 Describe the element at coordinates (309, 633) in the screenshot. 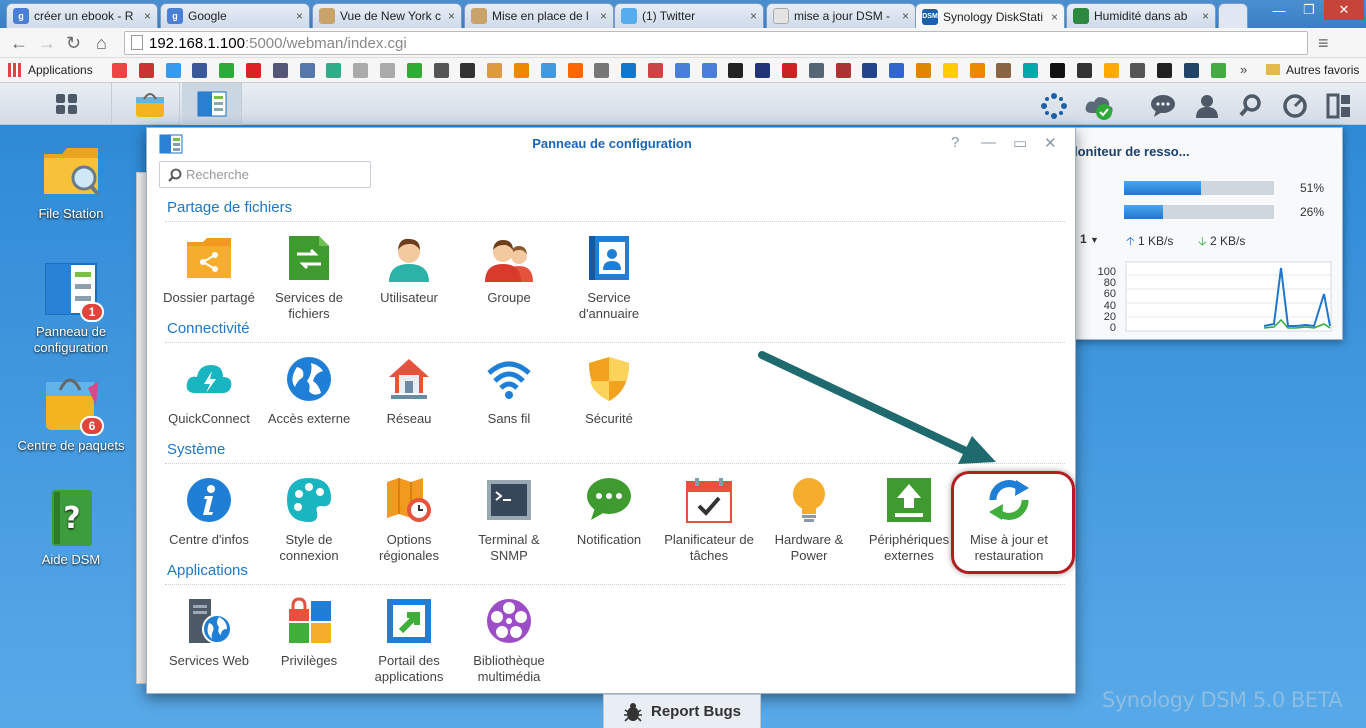

I see `item-privileges: Privilèges` at that location.